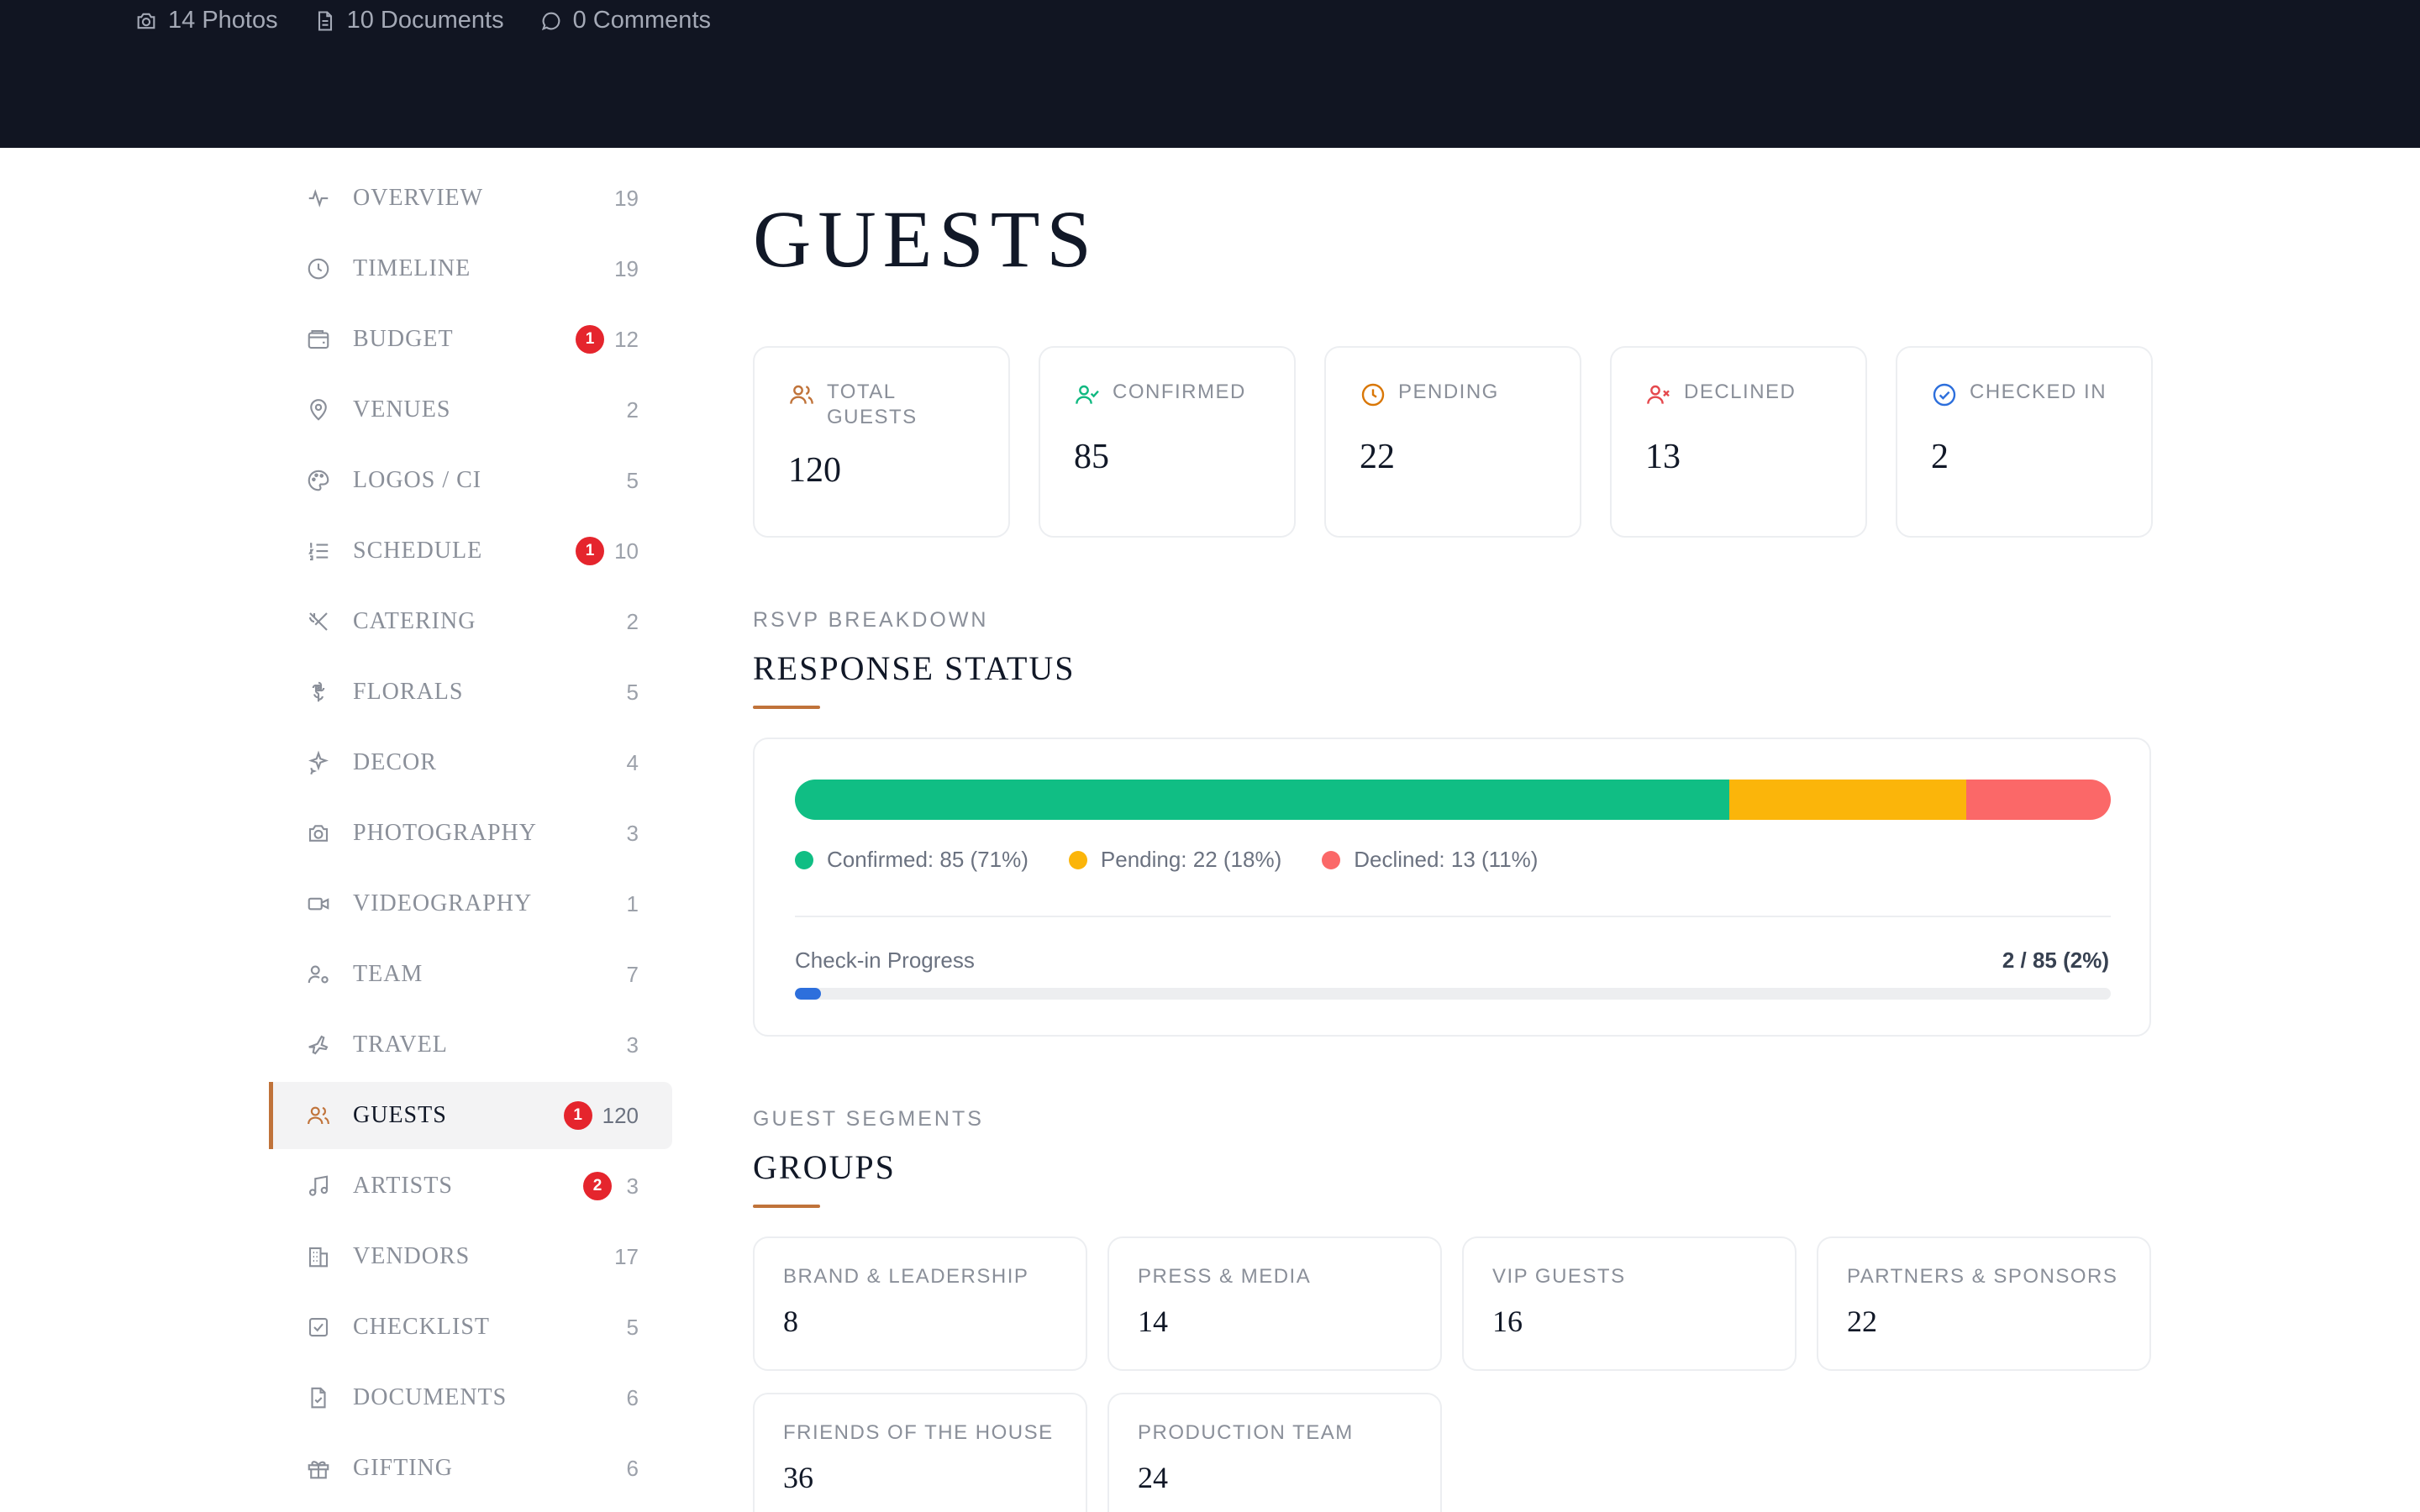  Describe the element at coordinates (881, 442) in the screenshot. I see `stat-card-total: TOTAL GUESTS 120` at that location.